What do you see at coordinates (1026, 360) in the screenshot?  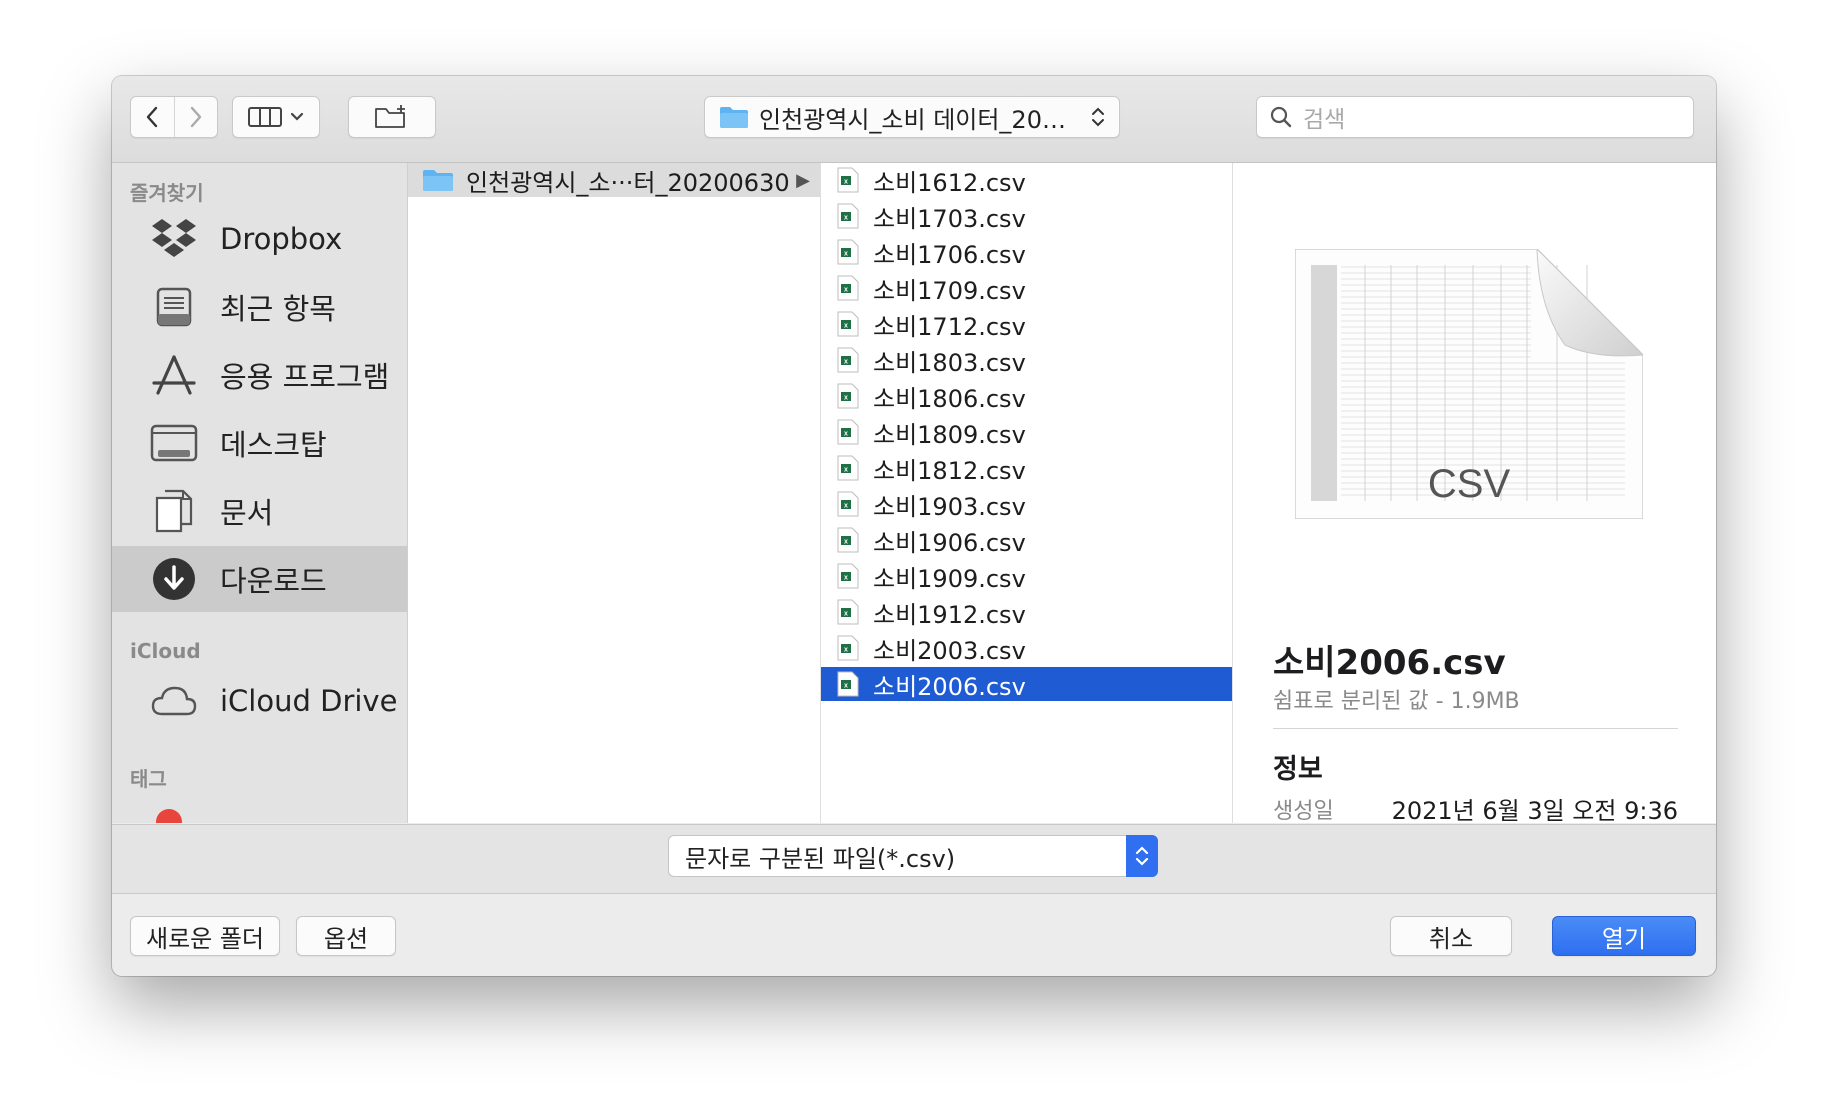 I see `file-row: x 소비1803.csv` at bounding box center [1026, 360].